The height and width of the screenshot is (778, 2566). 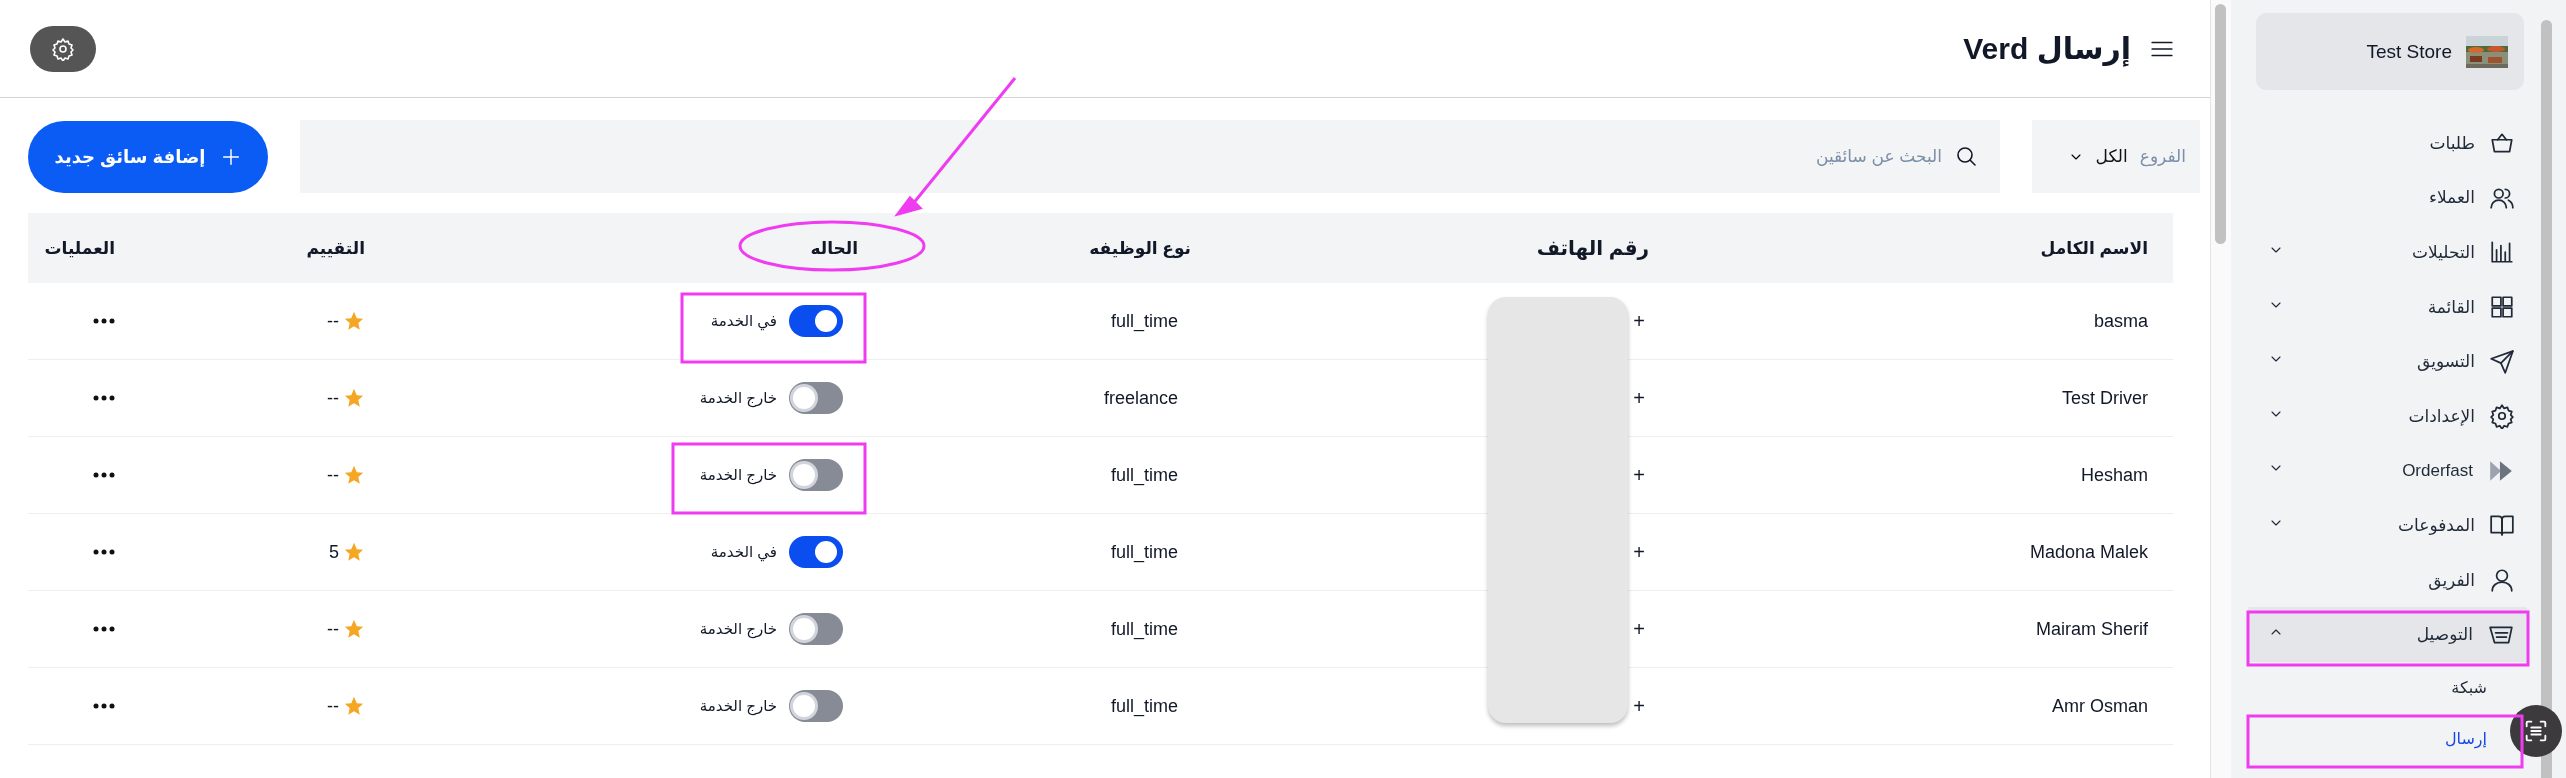 What do you see at coordinates (2088, 552) in the screenshot?
I see `table-cell-text: Madona Malek` at bounding box center [2088, 552].